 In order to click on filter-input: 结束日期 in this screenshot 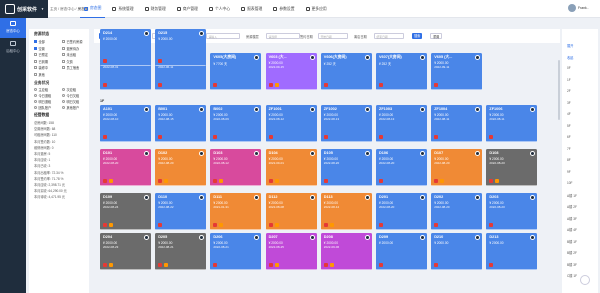, I will do `click(389, 36)`.